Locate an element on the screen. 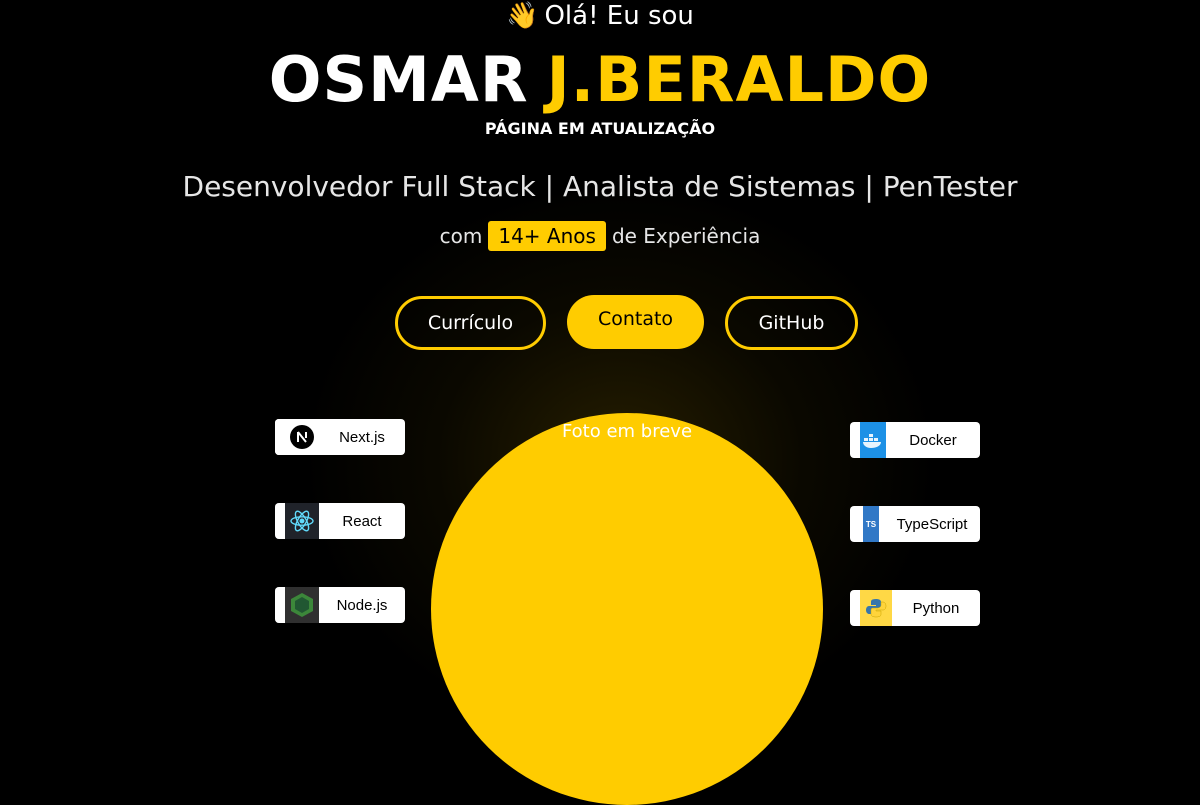 The width and height of the screenshot is (1200, 805). tech-badge-nextjs: Next.js is located at coordinates (340, 437).